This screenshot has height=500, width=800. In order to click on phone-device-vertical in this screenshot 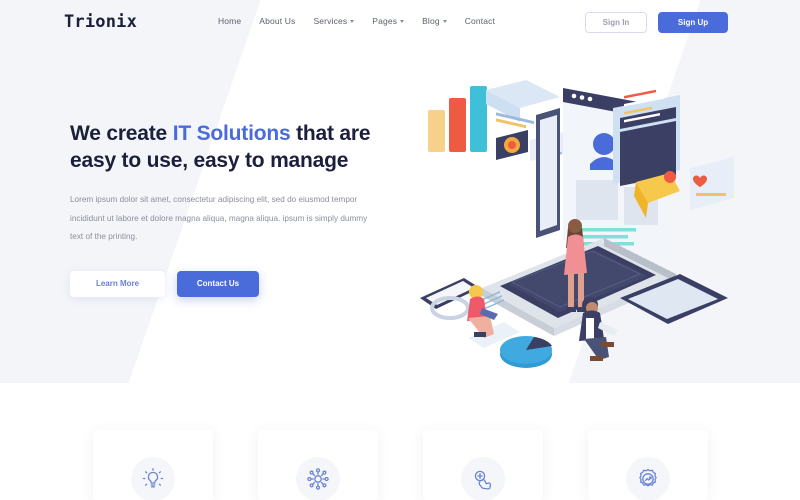, I will do `click(548, 173)`.